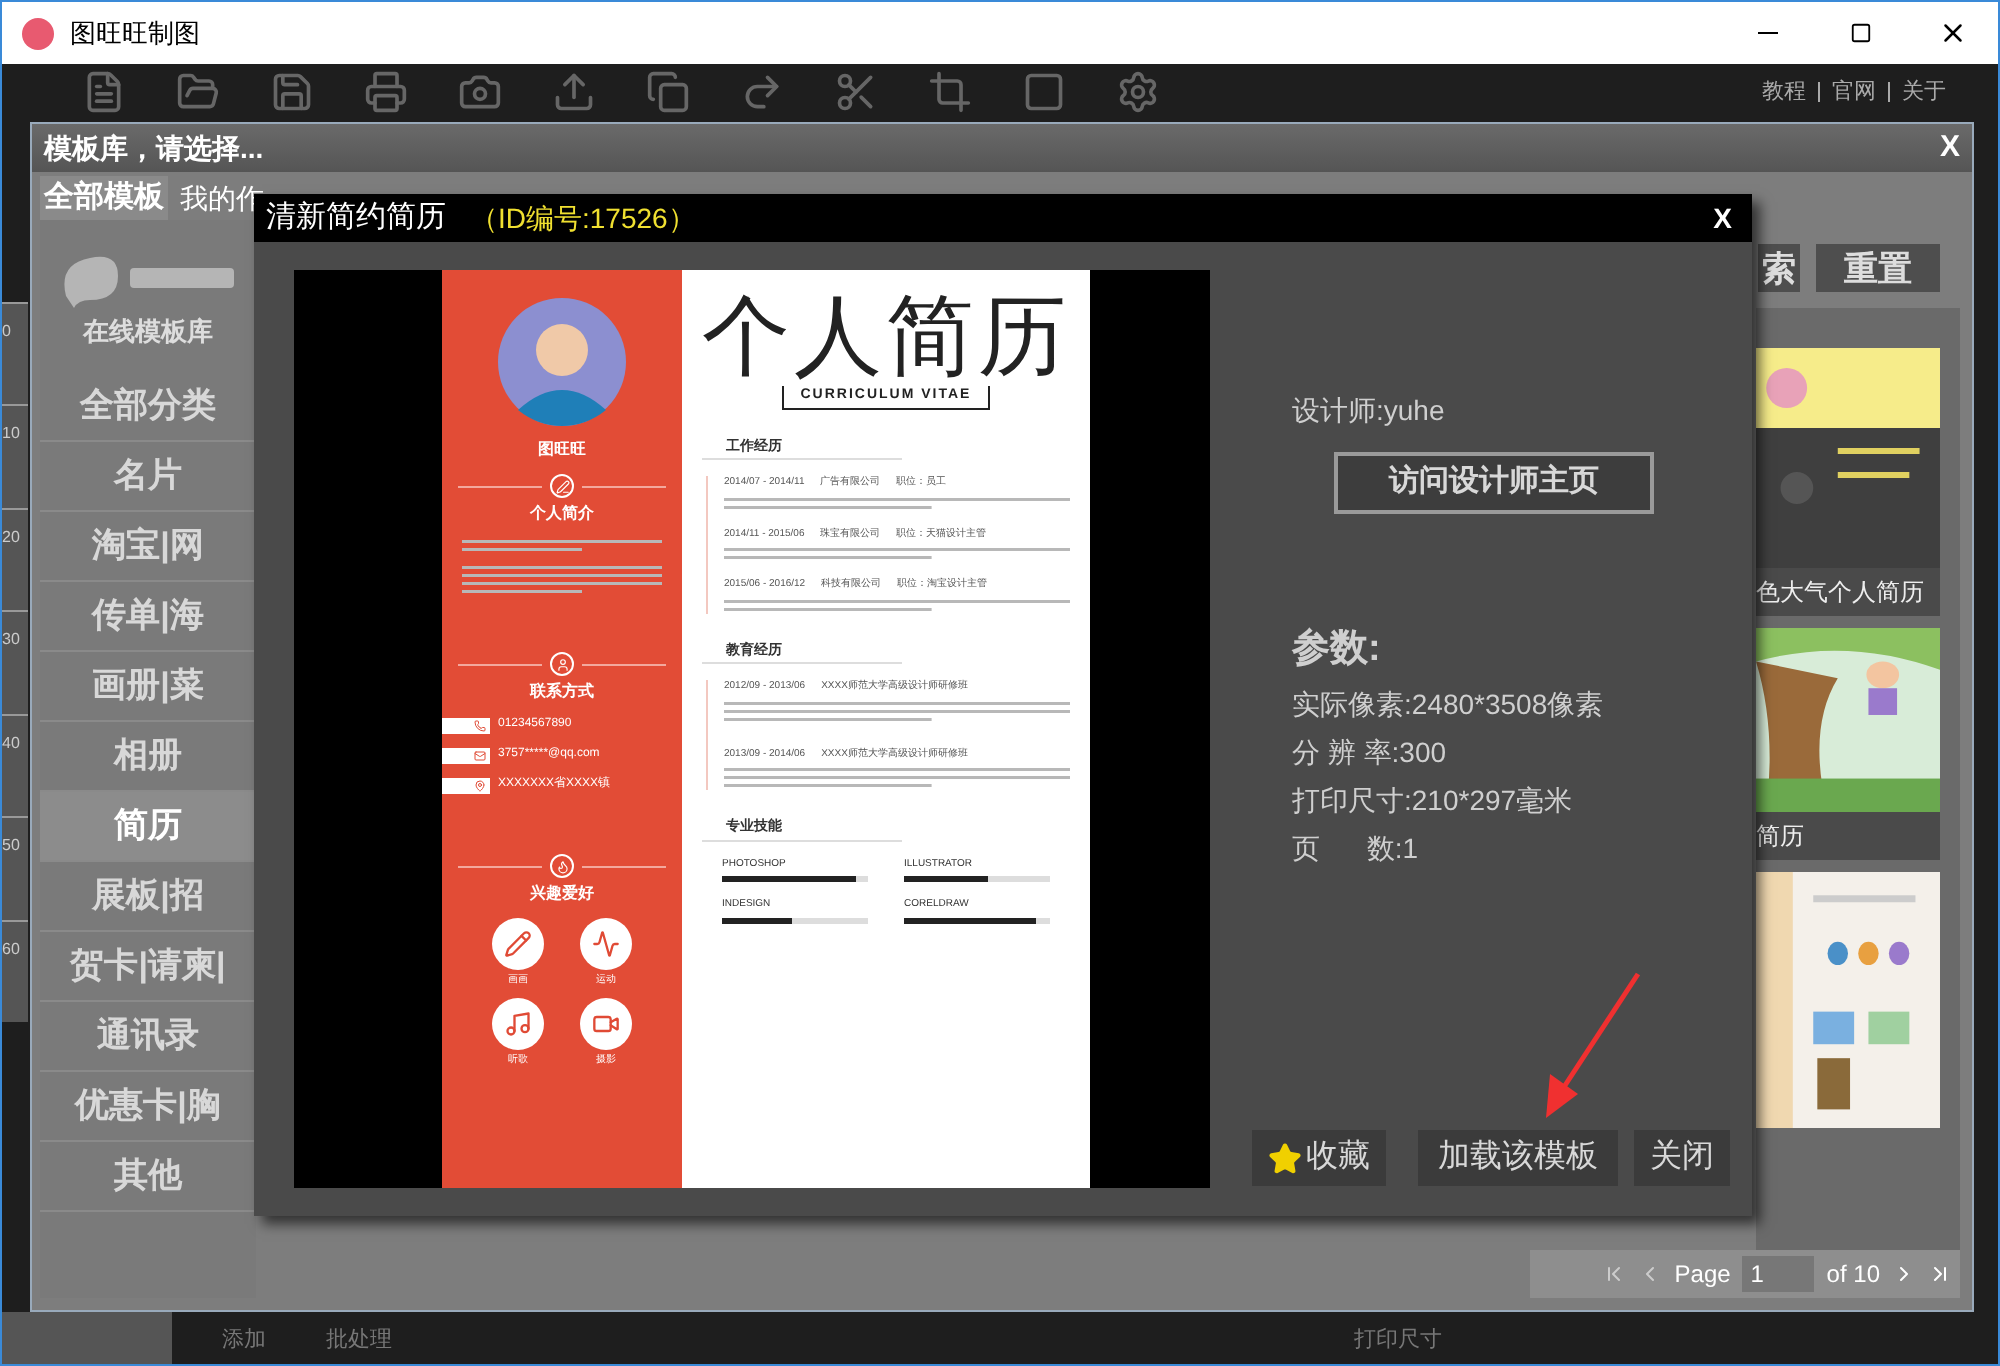  Describe the element at coordinates (1319, 1158) in the screenshot. I see `favorite-button: 收藏` at that location.